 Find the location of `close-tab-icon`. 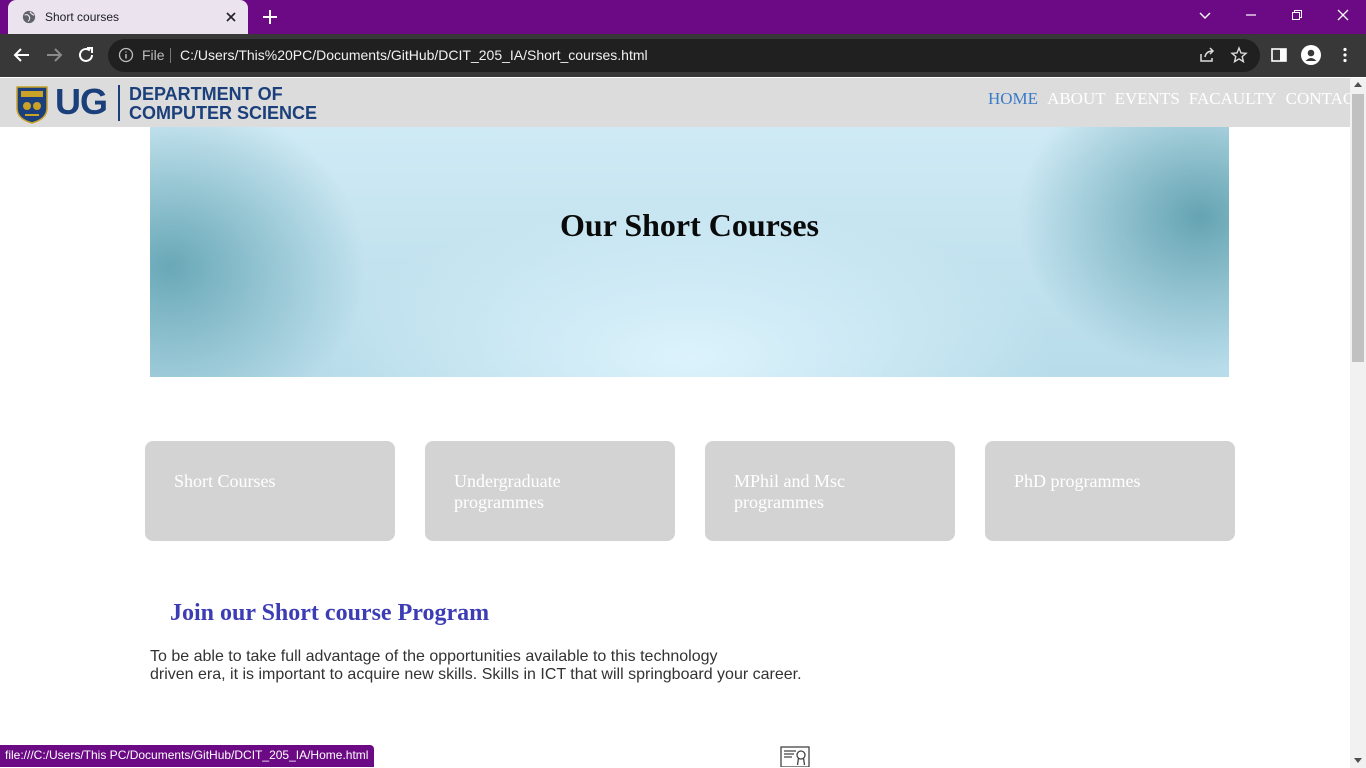

close-tab-icon is located at coordinates (231, 17).